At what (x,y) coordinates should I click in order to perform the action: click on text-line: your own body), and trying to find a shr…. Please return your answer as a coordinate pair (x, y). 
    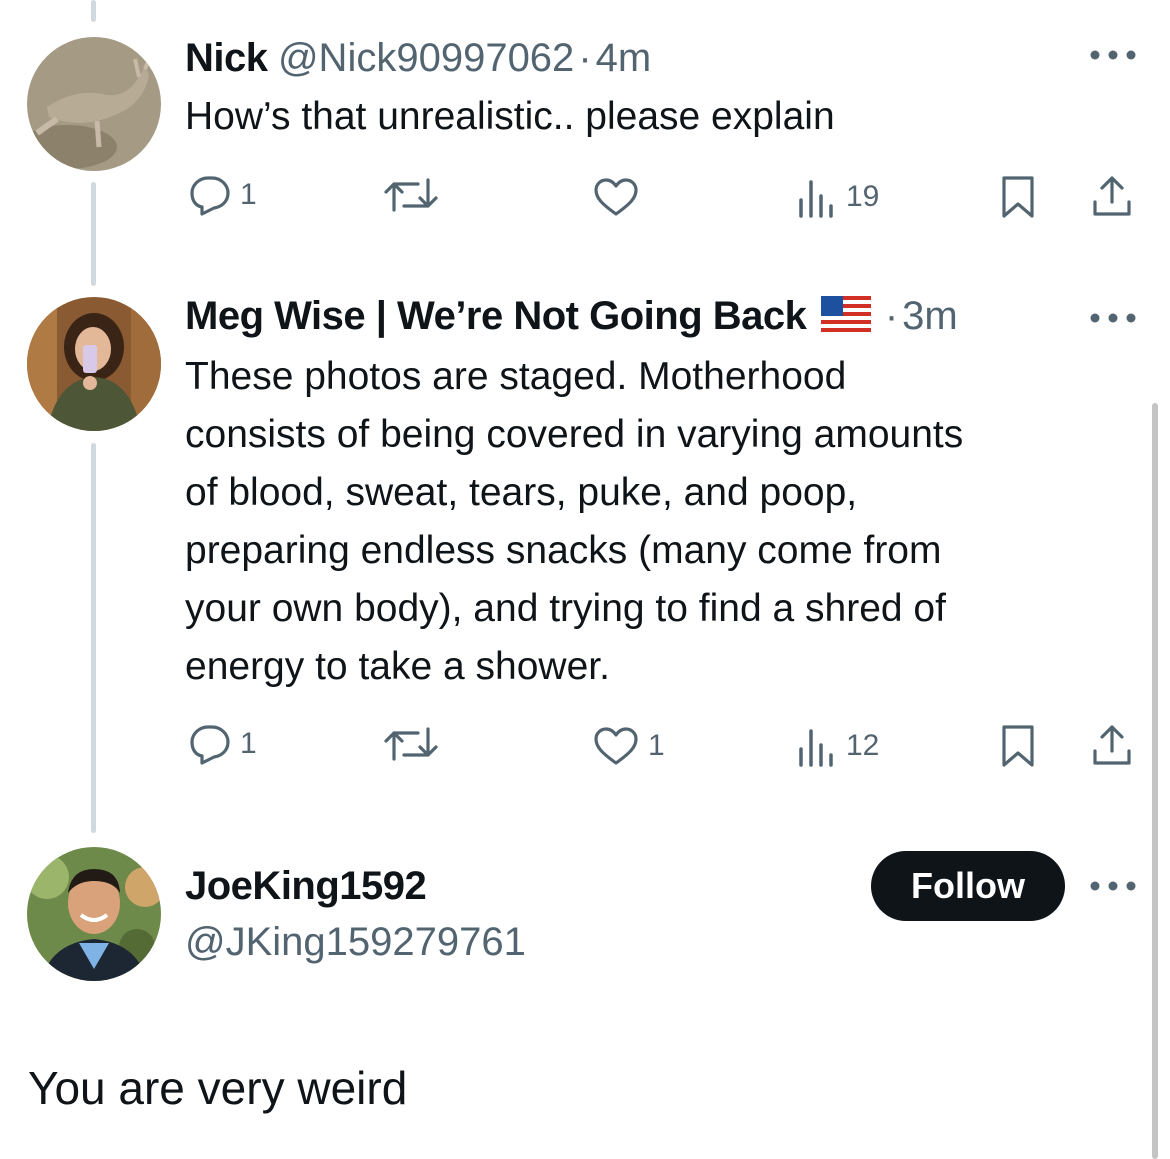
    Looking at the image, I should click on (565, 608).